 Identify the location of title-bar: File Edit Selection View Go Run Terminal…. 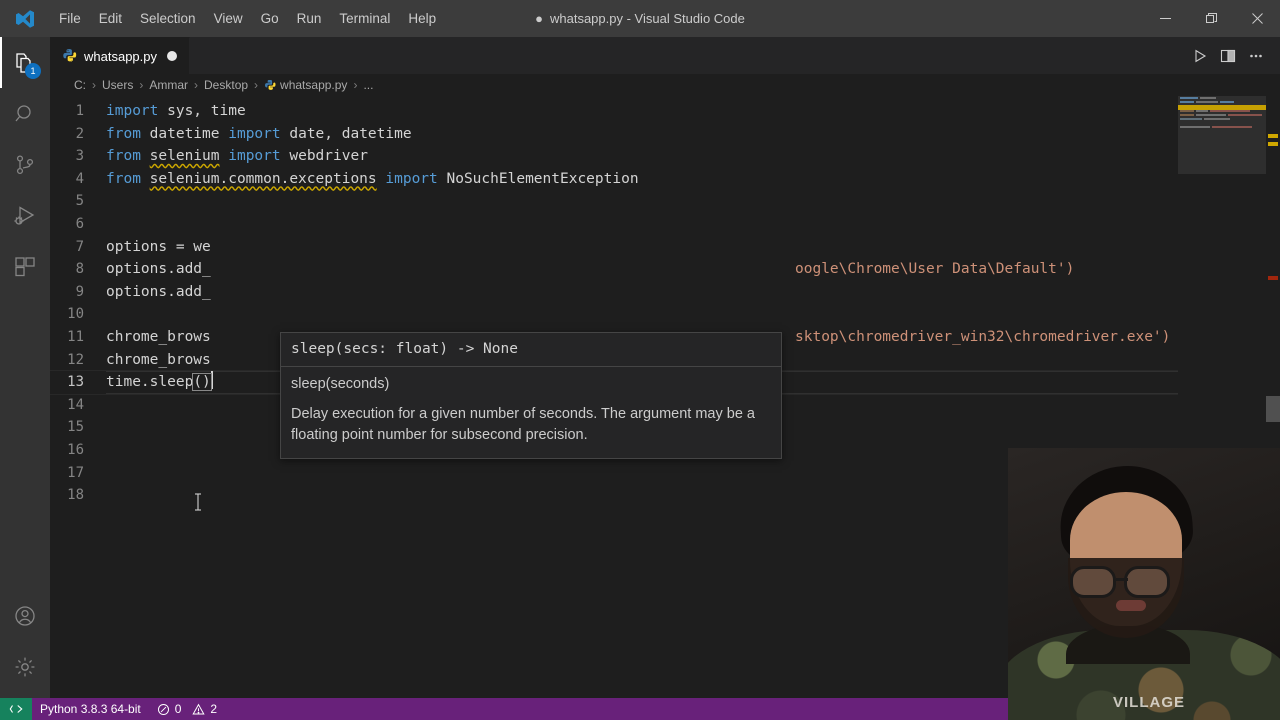
(640, 18).